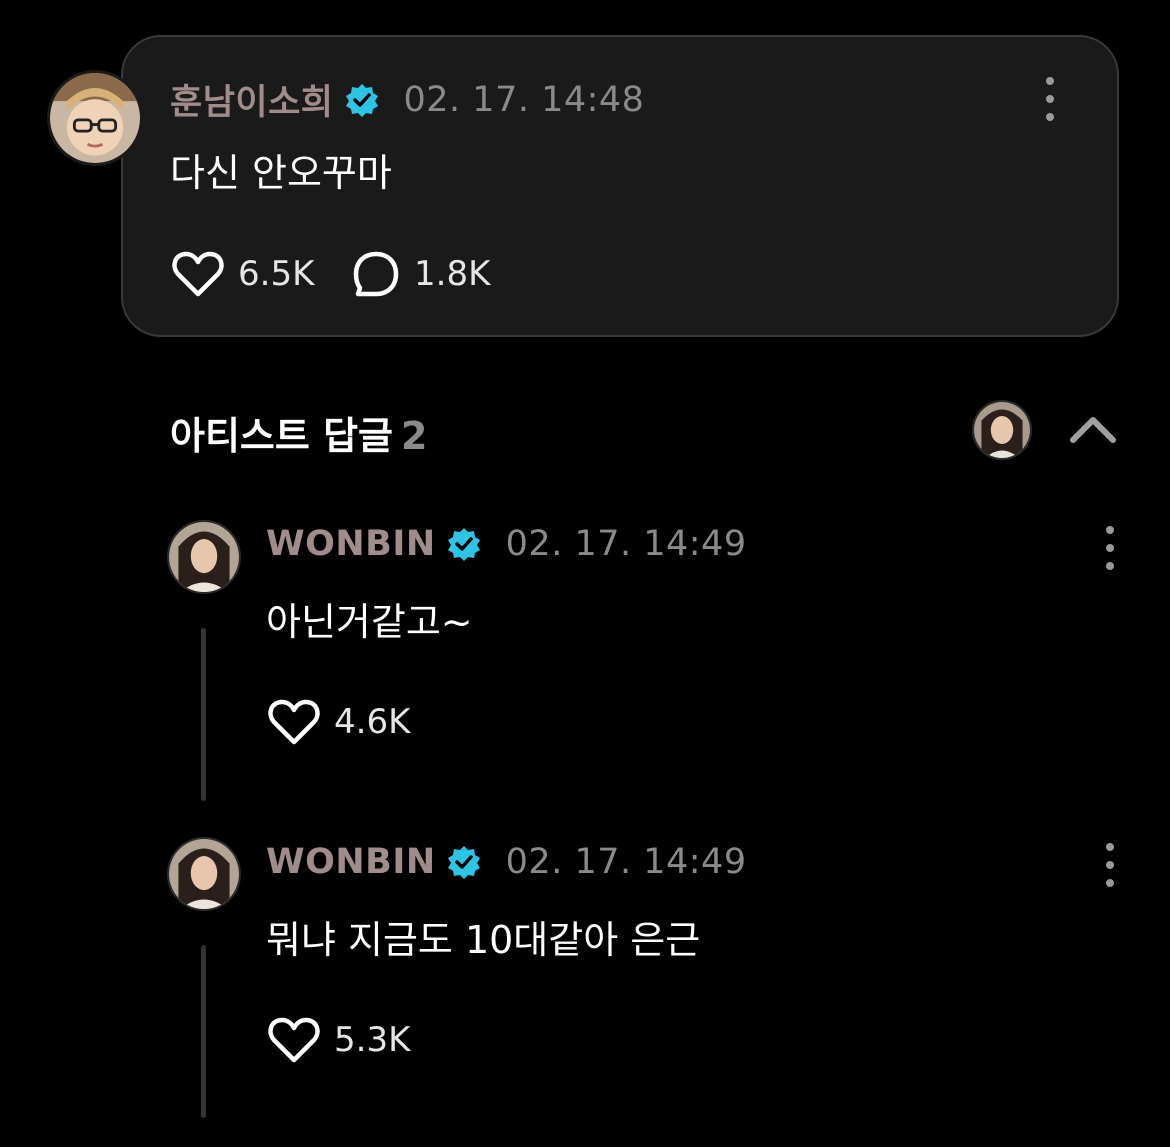  Describe the element at coordinates (376, 274) in the screenshot. I see `comment-bubble-icon` at that location.